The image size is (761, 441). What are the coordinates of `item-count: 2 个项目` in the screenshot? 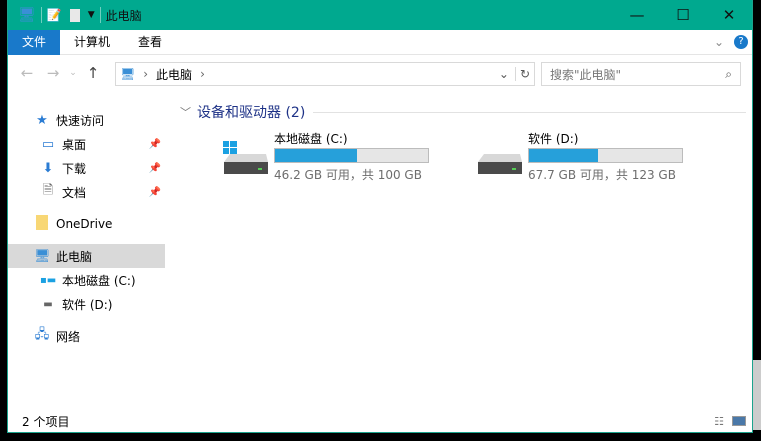 It's located at (46, 421).